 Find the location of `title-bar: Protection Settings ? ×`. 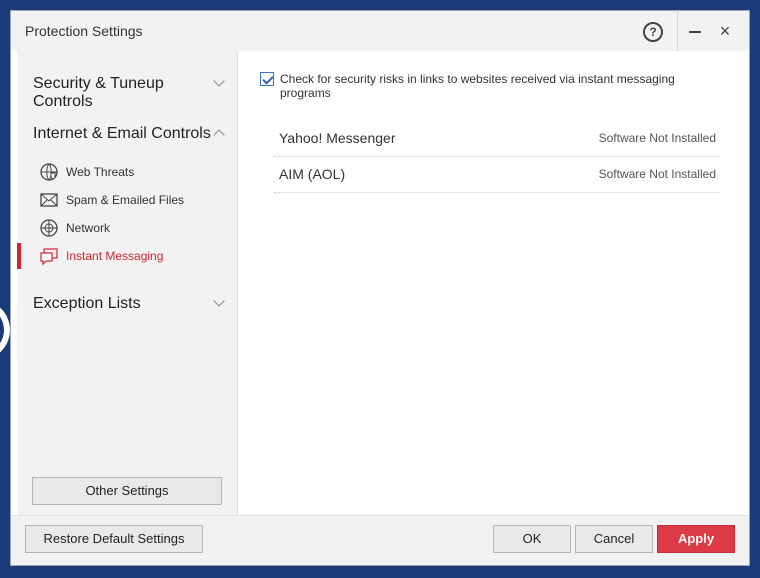

title-bar: Protection Settings ? × is located at coordinates (380, 31).